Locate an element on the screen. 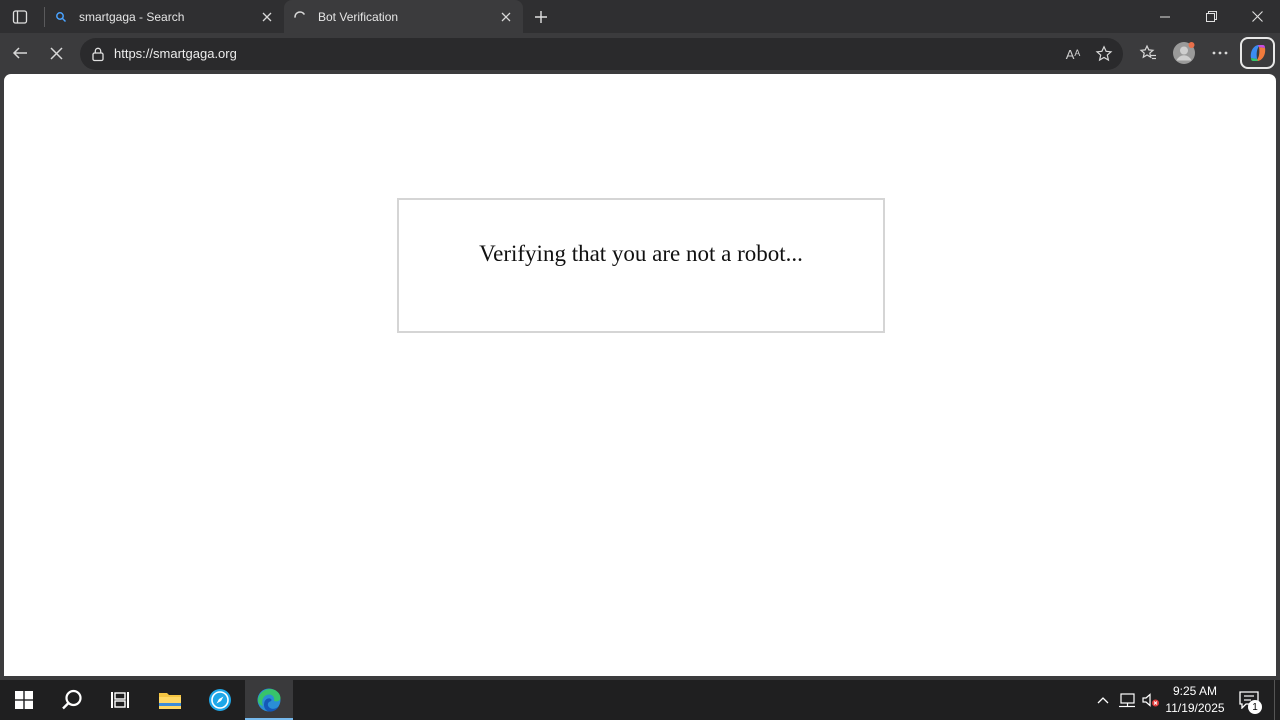  system-clock: 9:25 AM 11/19/2025 is located at coordinates (1195, 700).